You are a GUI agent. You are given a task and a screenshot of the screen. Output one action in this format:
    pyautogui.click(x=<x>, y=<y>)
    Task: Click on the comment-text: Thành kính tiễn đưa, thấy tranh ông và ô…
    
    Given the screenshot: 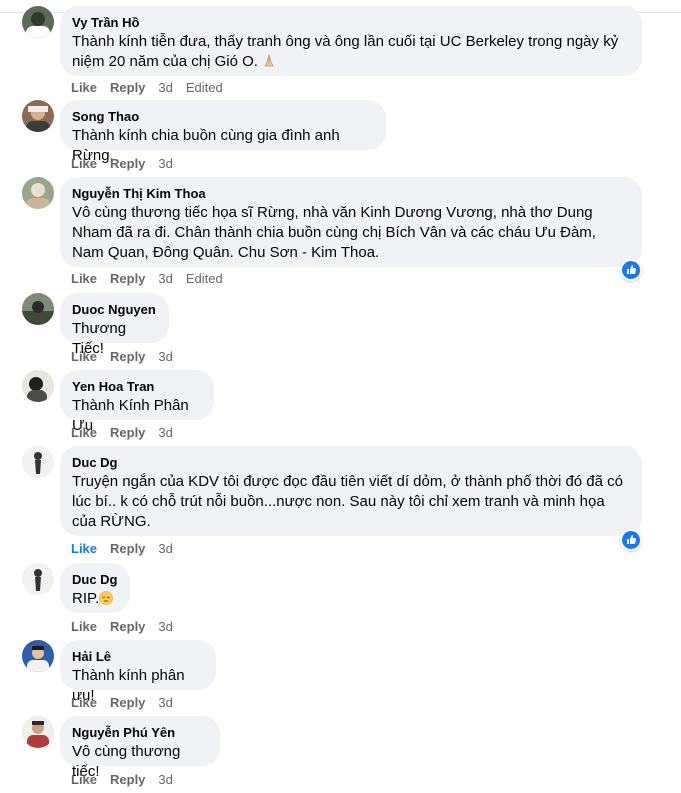 What is the action you would take?
    pyautogui.click(x=345, y=51)
    